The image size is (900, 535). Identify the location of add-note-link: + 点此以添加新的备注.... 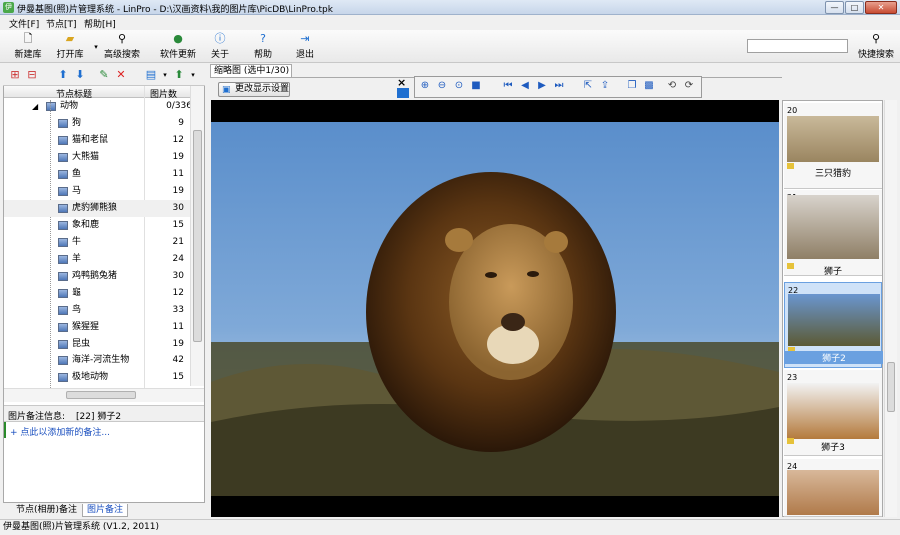
(60, 431).